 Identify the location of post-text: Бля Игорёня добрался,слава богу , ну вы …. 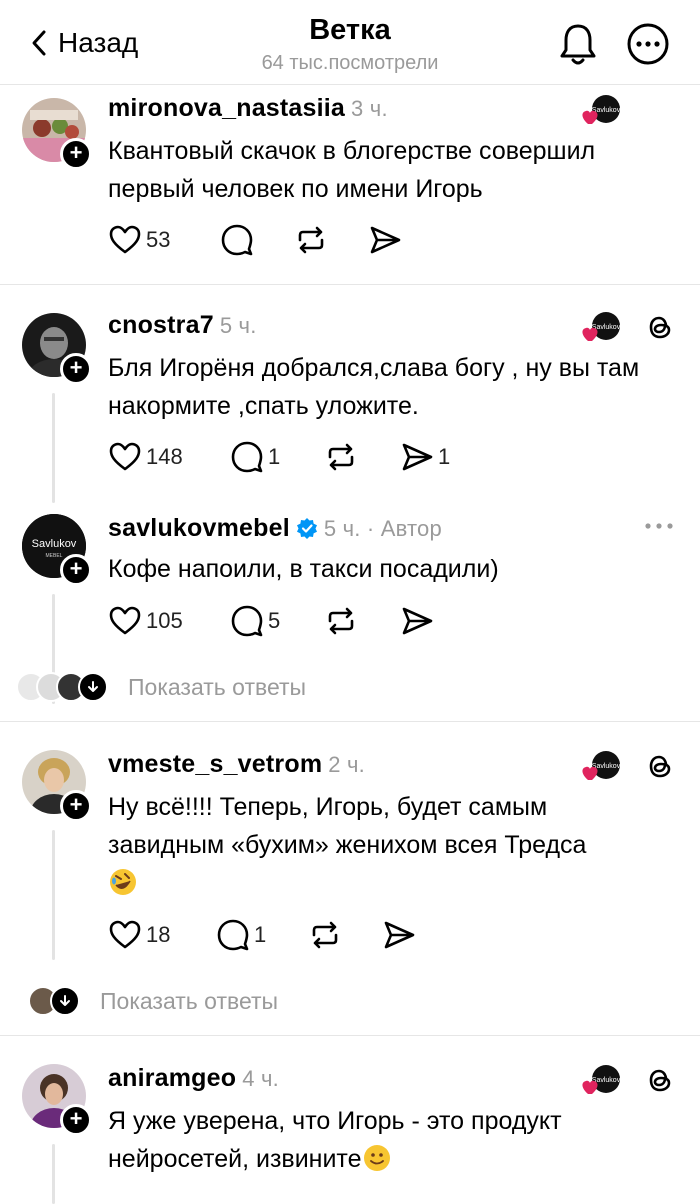
(374, 387).